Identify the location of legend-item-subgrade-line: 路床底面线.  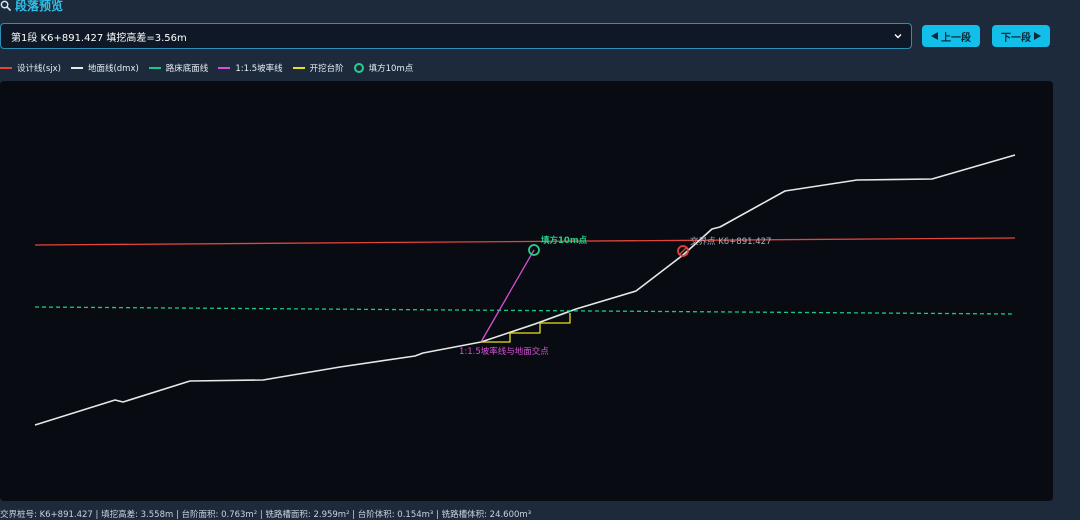
(178, 68).